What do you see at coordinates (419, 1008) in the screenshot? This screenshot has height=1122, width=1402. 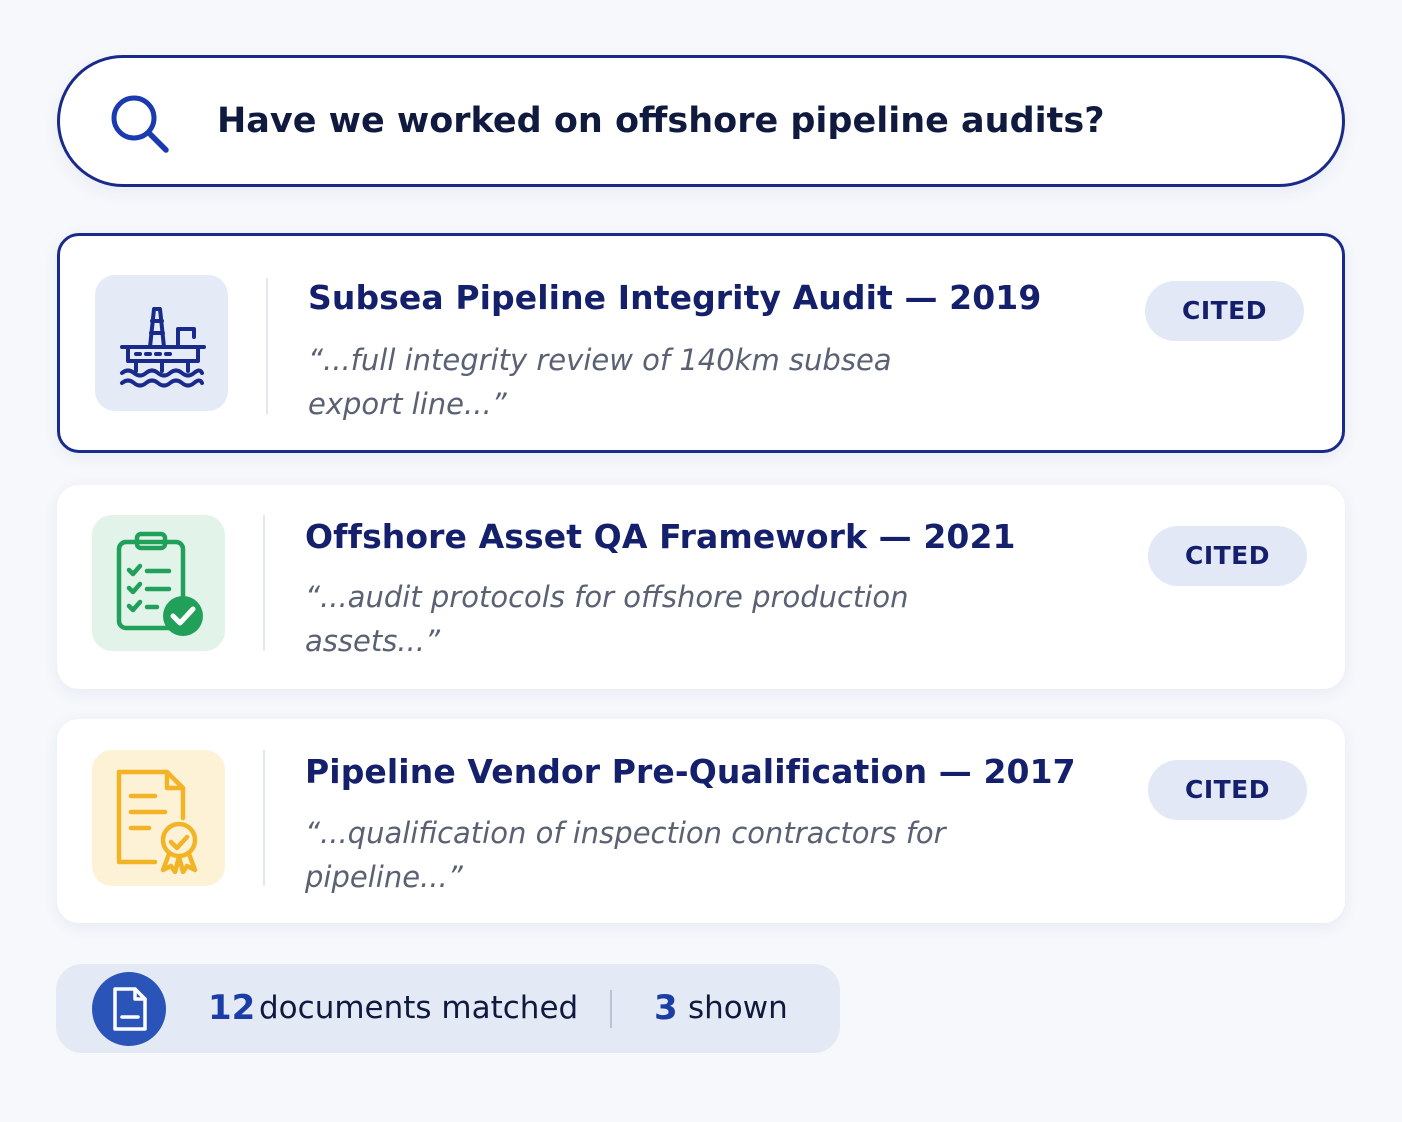 I see `matched-label: documents matched` at bounding box center [419, 1008].